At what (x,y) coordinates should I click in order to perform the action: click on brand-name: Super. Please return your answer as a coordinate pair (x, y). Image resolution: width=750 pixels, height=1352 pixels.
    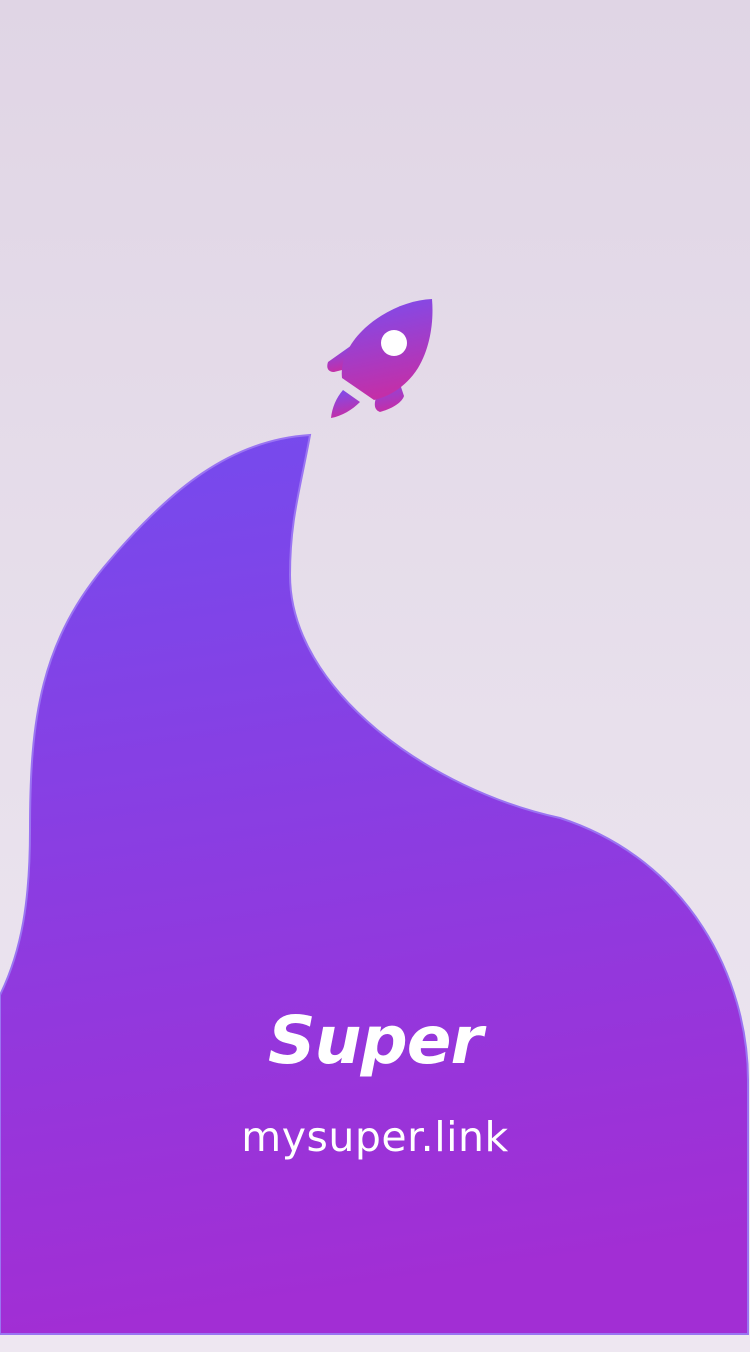
    Looking at the image, I should click on (375, 1040).